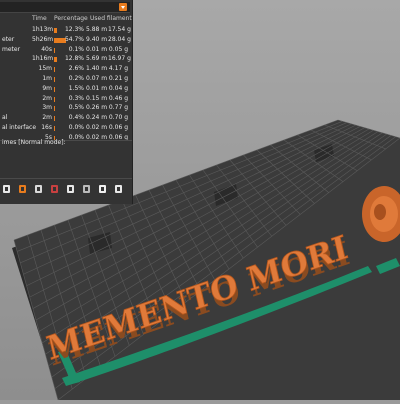 The width and height of the screenshot is (400, 404). I want to click on feature-weight: 0.05 g, so click(118, 49).